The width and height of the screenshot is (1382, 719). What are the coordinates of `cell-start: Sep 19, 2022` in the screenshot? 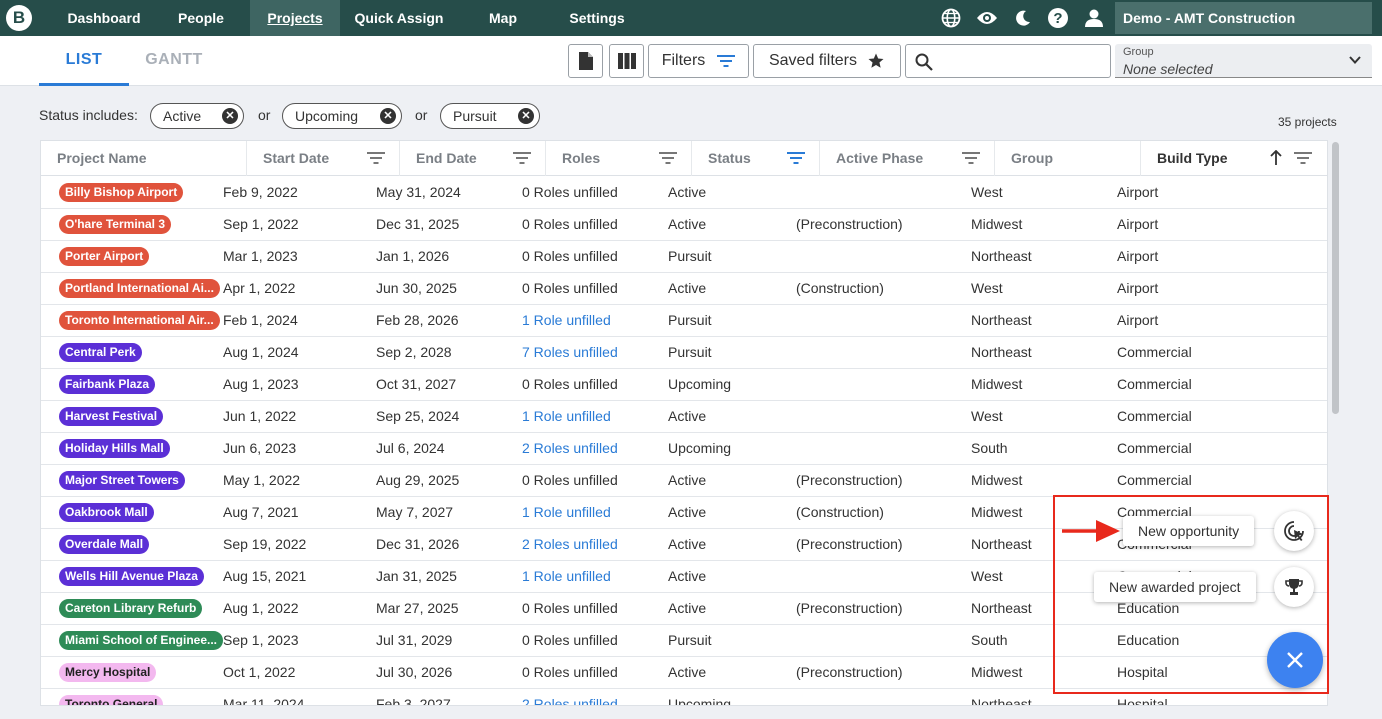 It's located at (265, 544).